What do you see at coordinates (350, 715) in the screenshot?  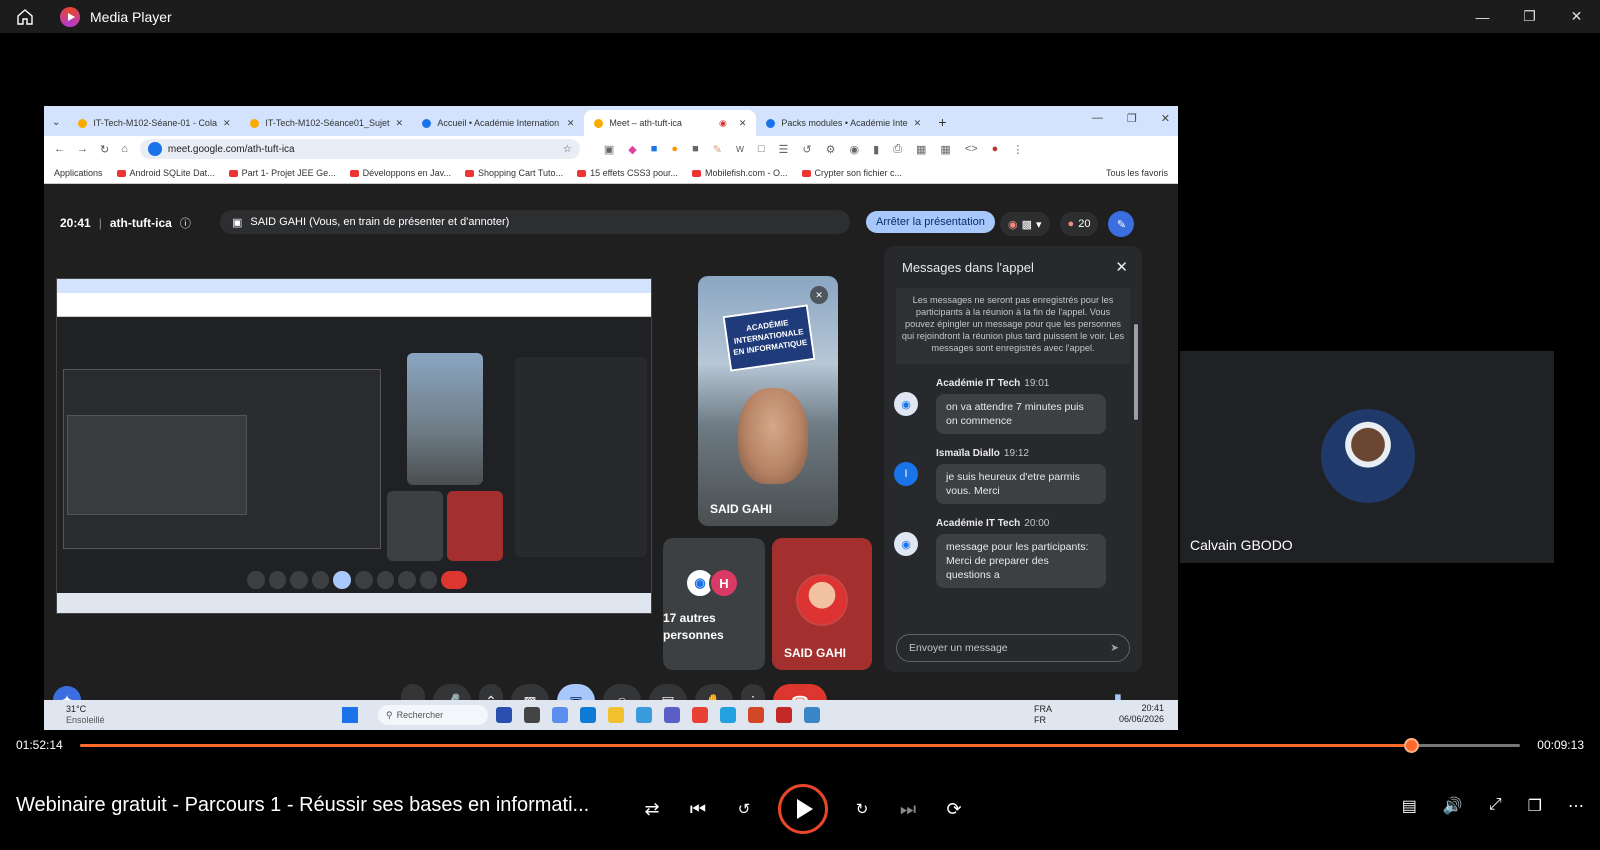 I see `start-icon` at bounding box center [350, 715].